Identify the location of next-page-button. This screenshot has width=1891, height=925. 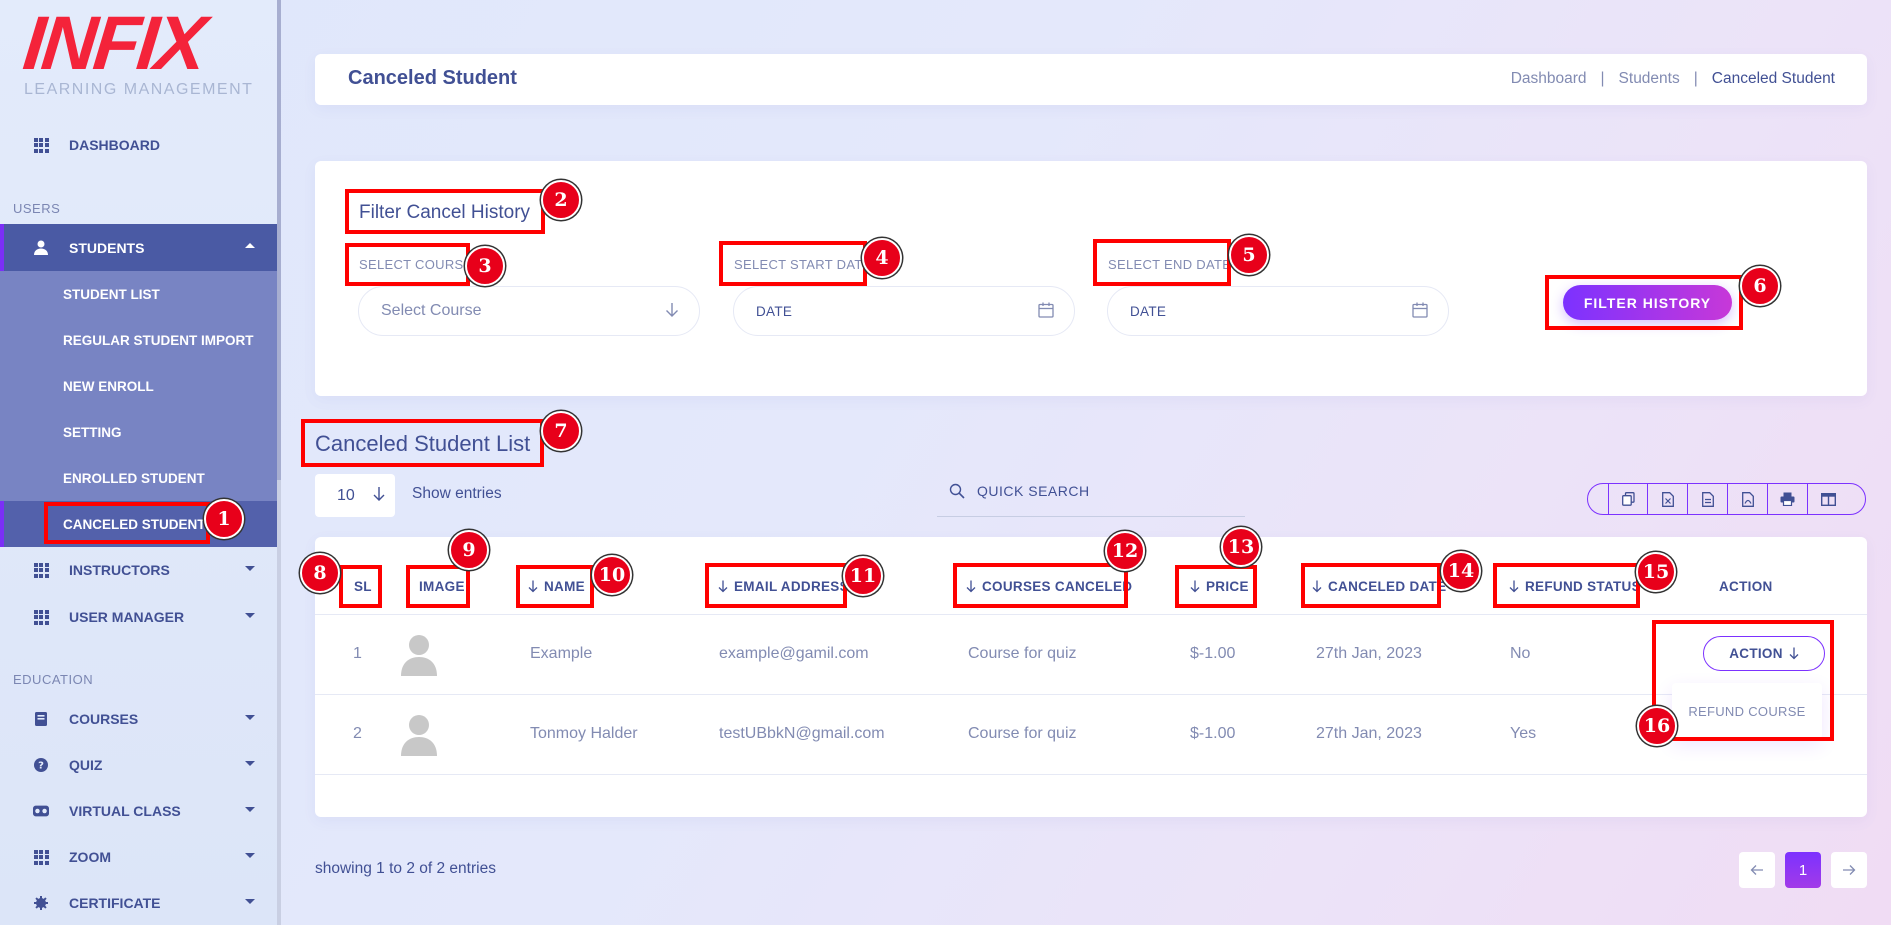
(1849, 870).